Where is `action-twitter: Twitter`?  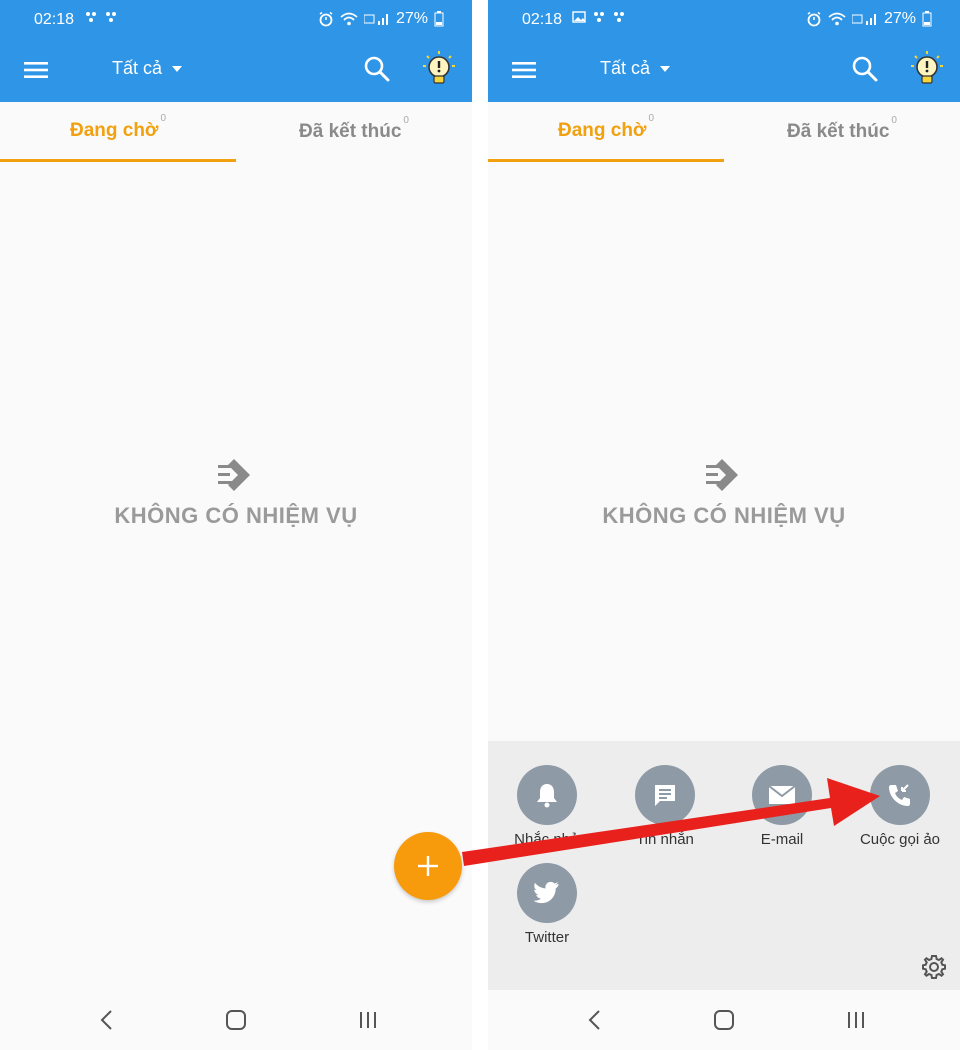
action-twitter: Twitter is located at coordinates (547, 904).